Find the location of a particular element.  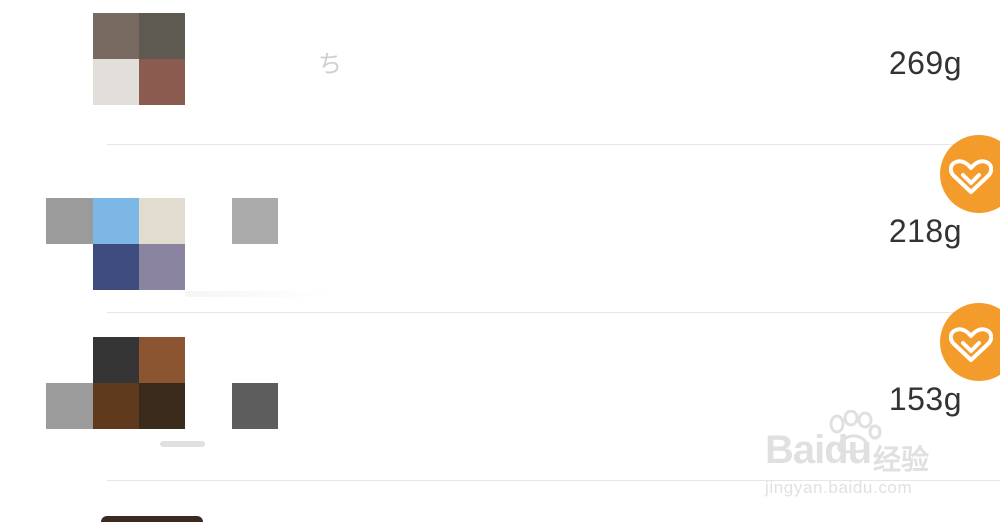

item-weight: 269g is located at coordinates (925, 63).